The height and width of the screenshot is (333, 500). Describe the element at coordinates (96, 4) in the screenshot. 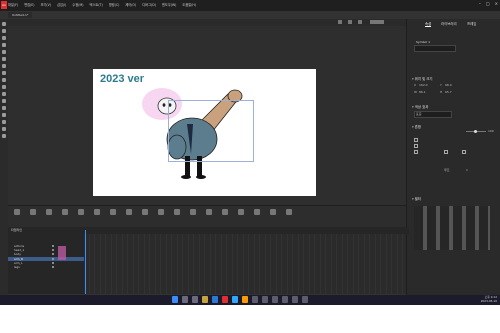

I see `menu-item-6: 텍스트(T)` at that location.